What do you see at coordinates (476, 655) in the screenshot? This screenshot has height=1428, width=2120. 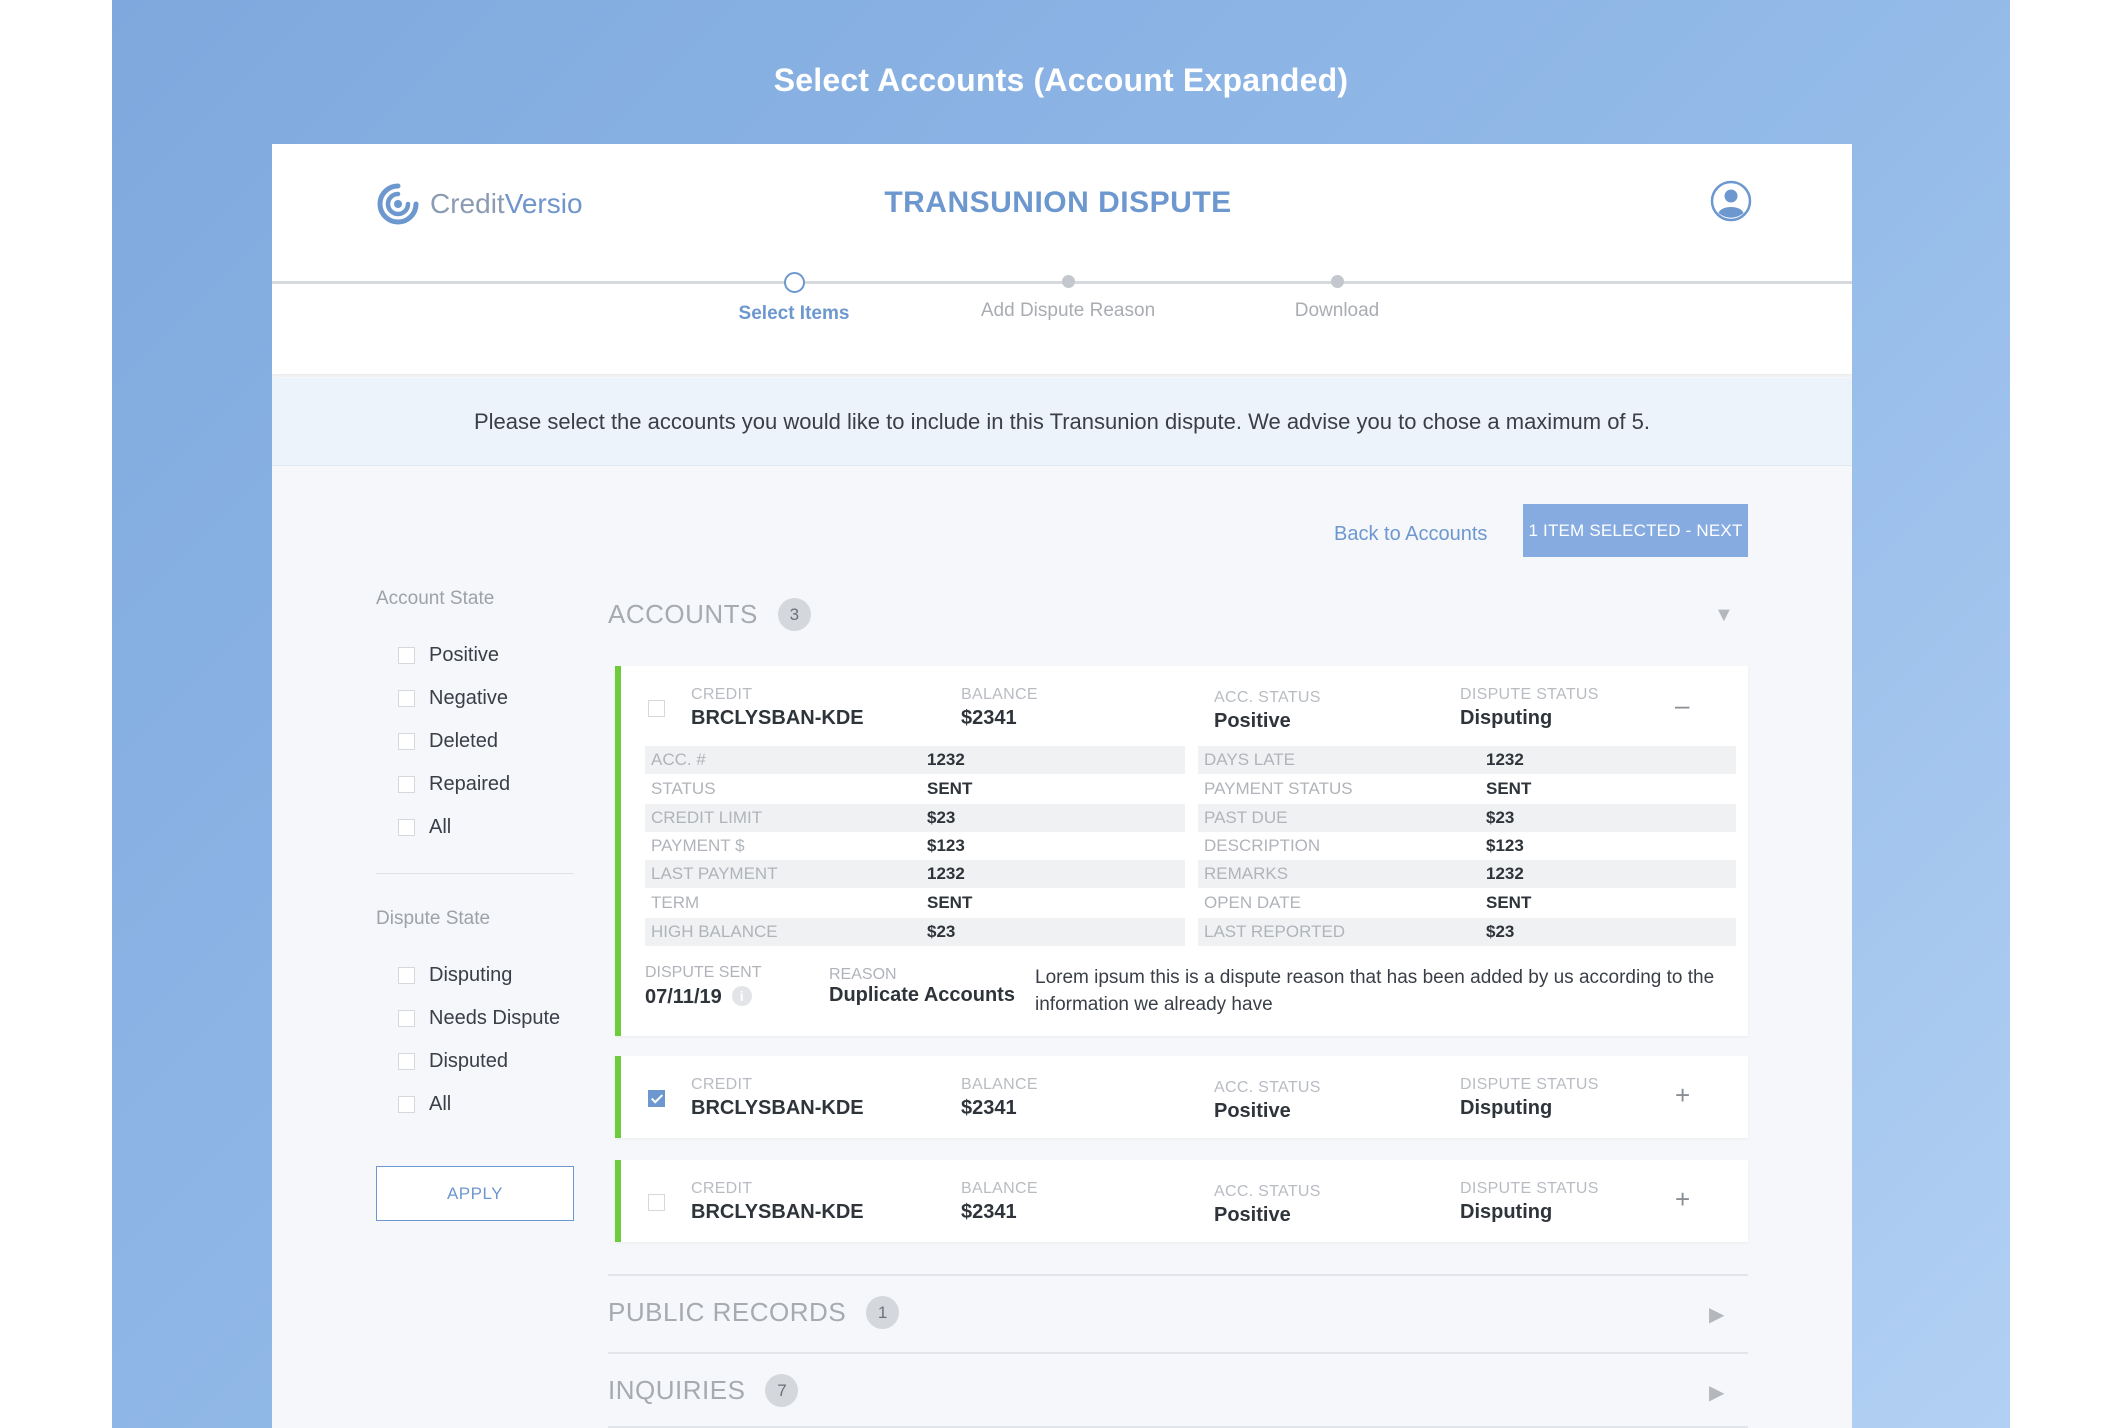 I see `filter-positive: Positive` at bounding box center [476, 655].